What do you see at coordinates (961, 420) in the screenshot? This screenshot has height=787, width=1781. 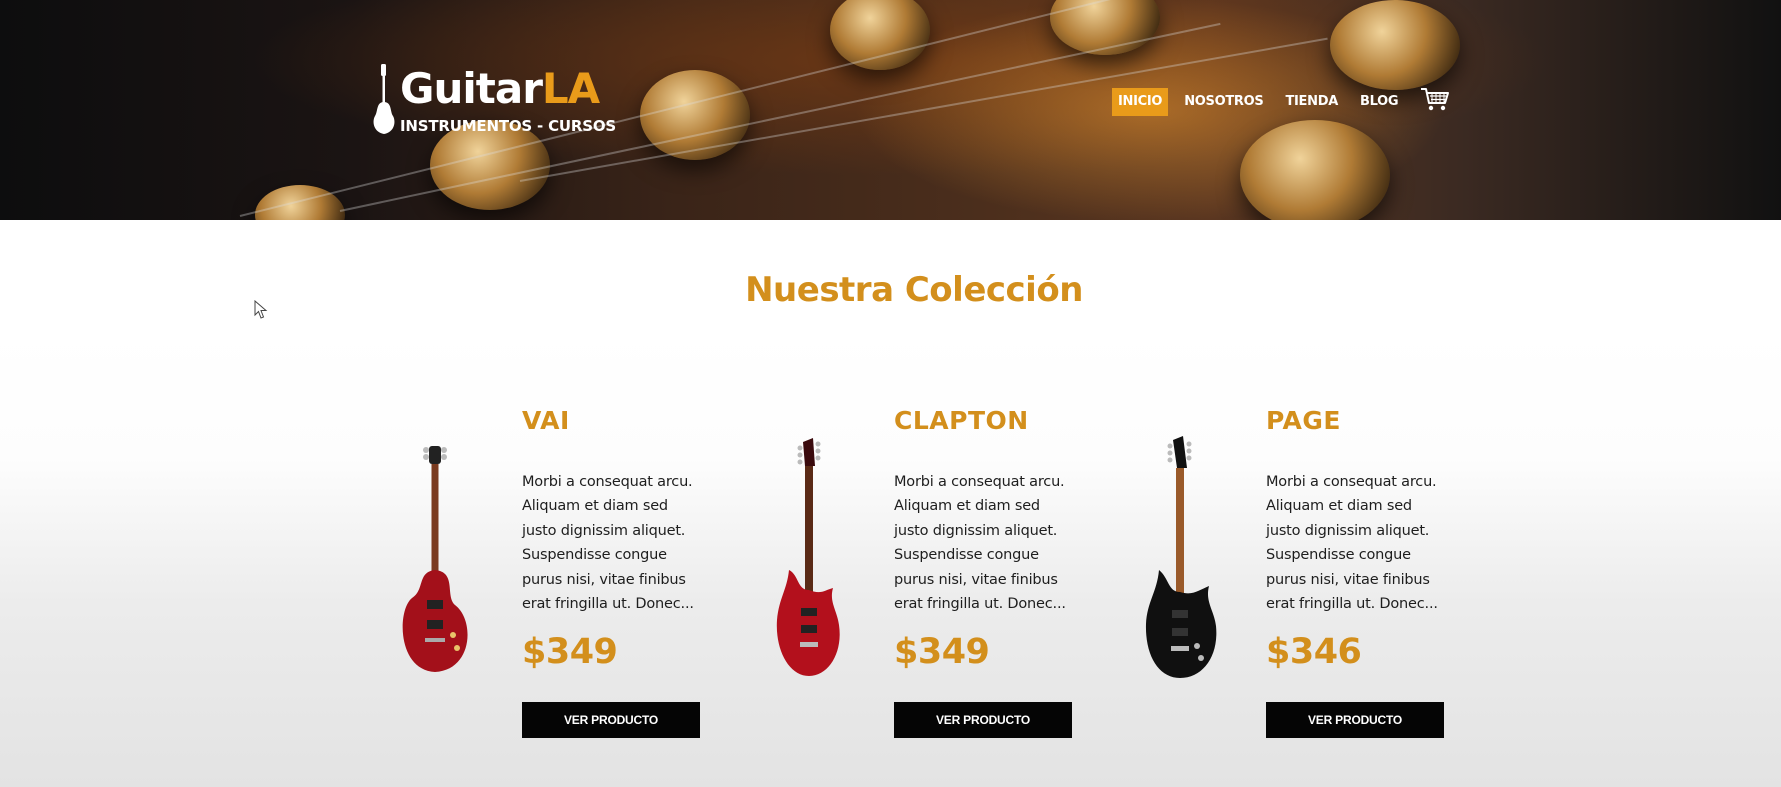 I see `product-name: CLAPTON` at bounding box center [961, 420].